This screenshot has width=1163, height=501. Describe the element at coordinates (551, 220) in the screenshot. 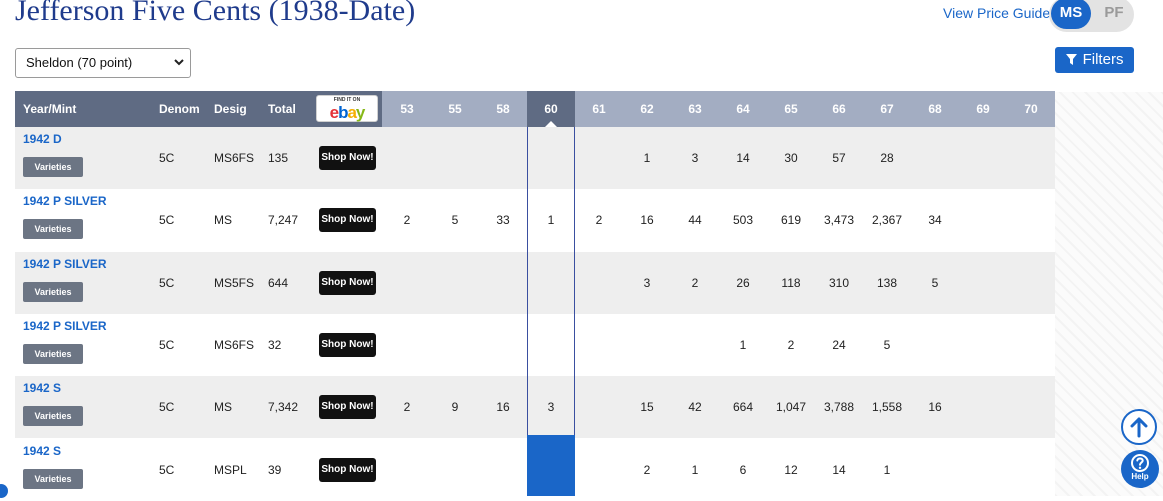

I see `grade-cell-60: 1` at that location.